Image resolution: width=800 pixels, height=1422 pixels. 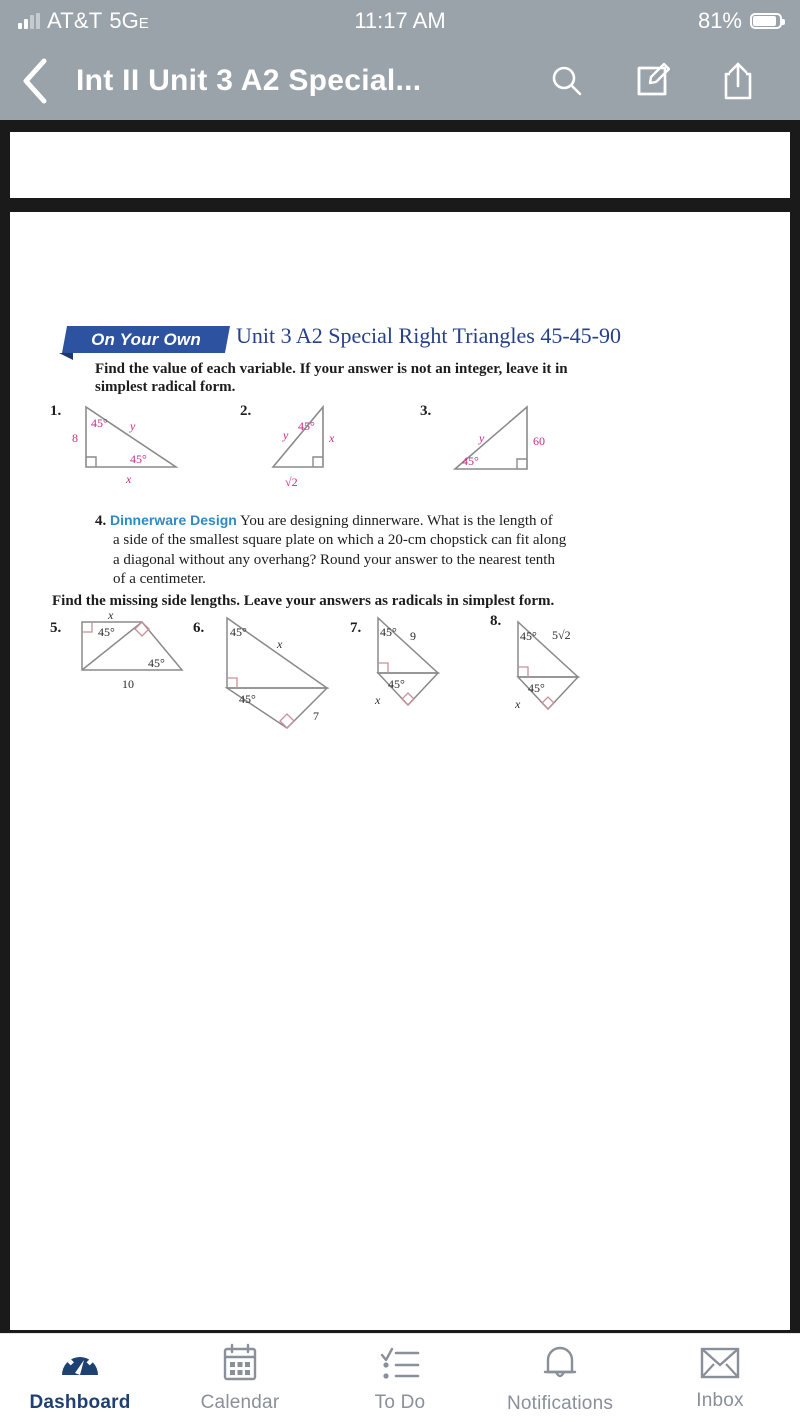 What do you see at coordinates (560, 1378) in the screenshot?
I see `tab-notifications: Notifications` at bounding box center [560, 1378].